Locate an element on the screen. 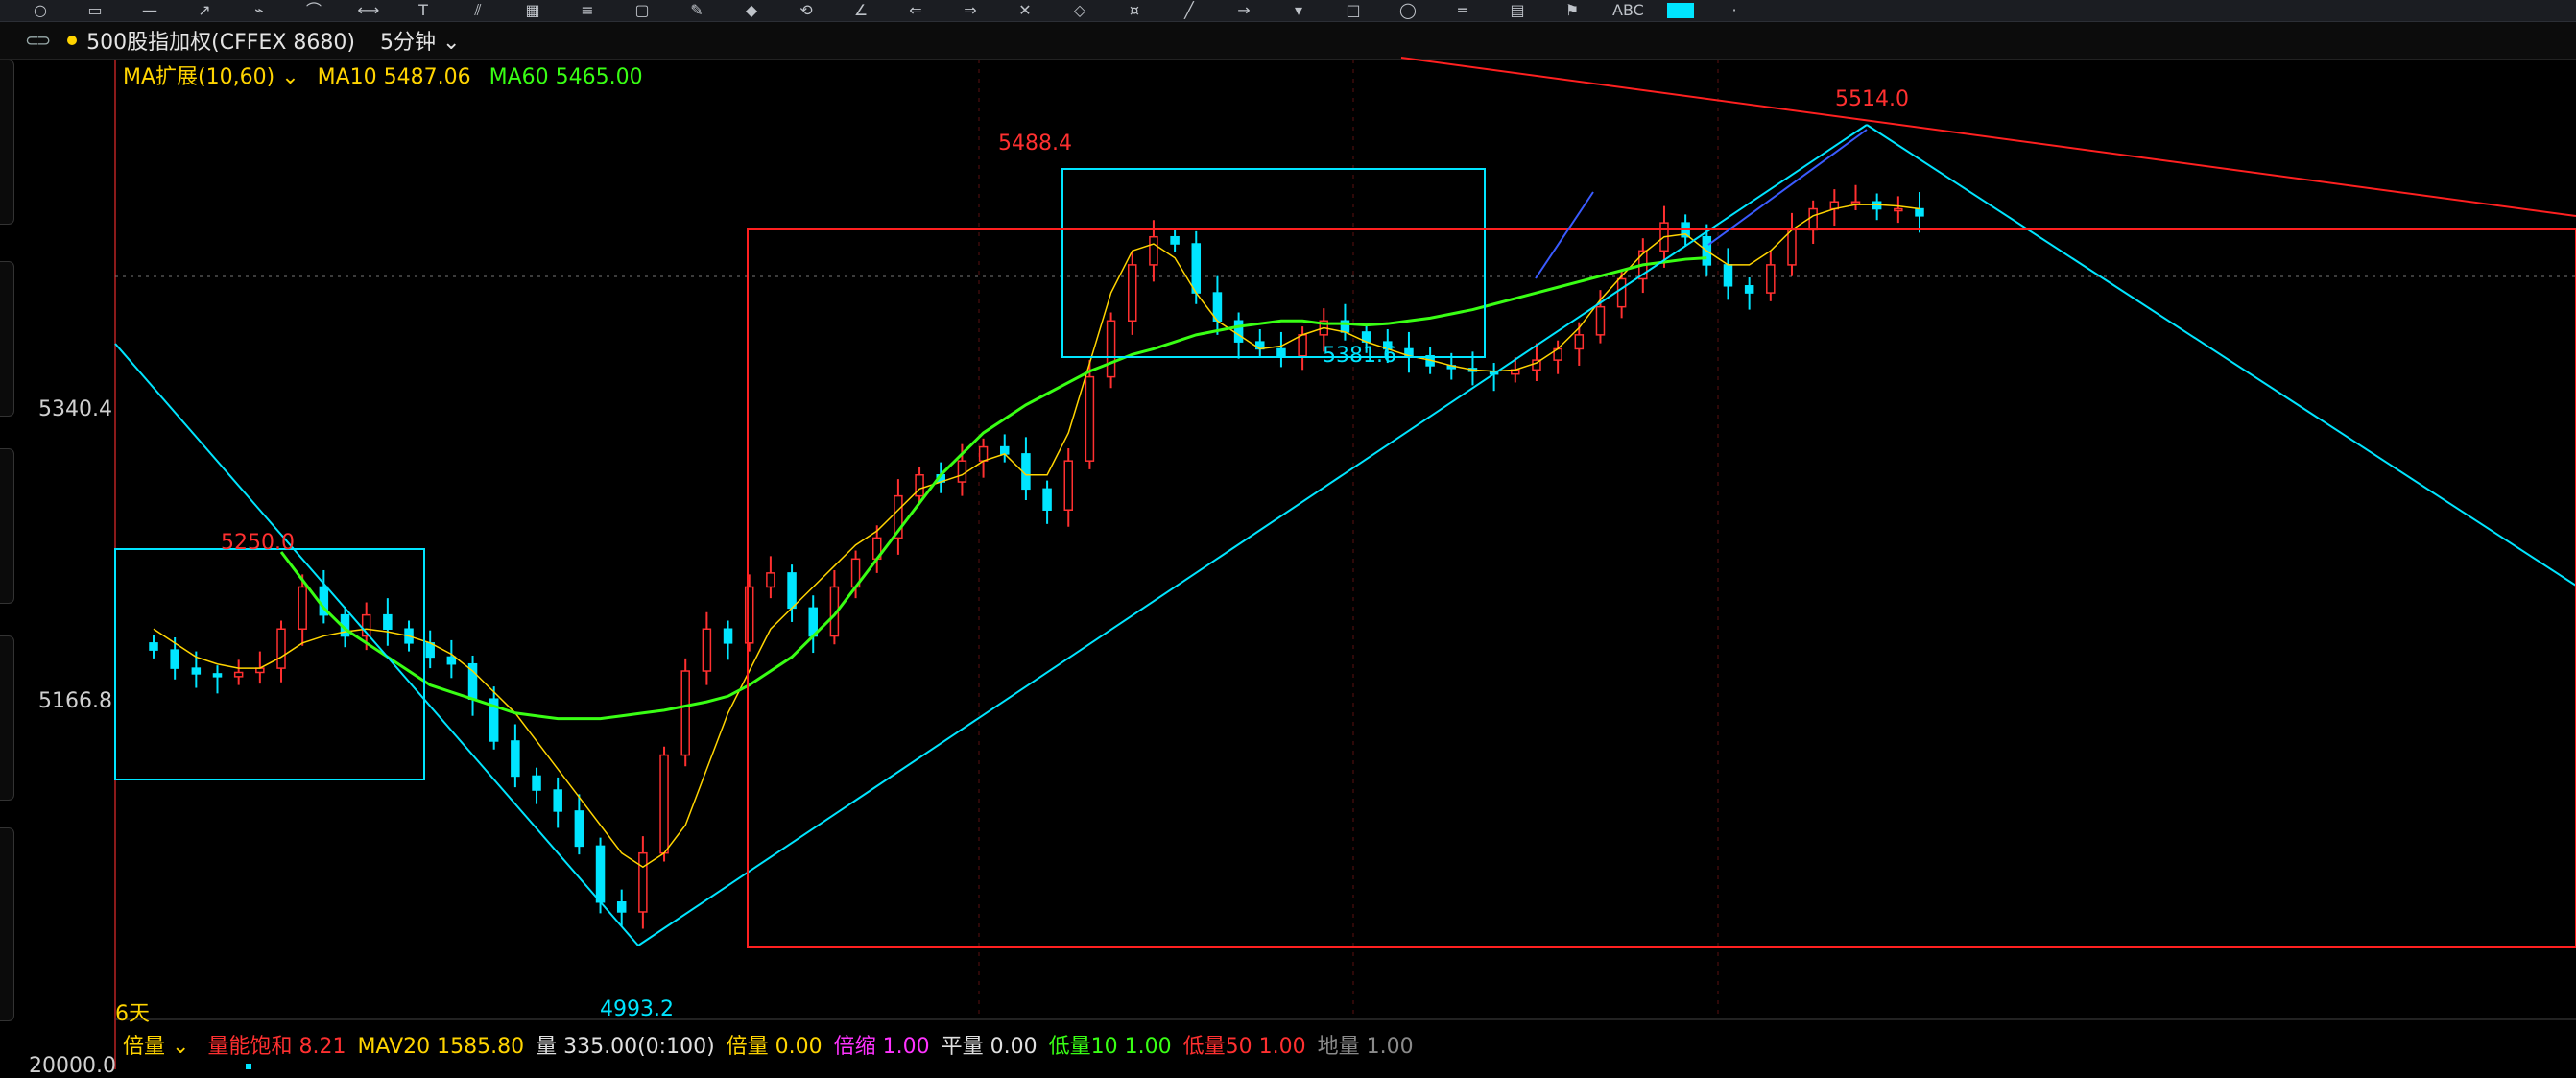 Image resolution: width=2576 pixels, height=1078 pixels. left-side-tabs is located at coordinates (7, 564).